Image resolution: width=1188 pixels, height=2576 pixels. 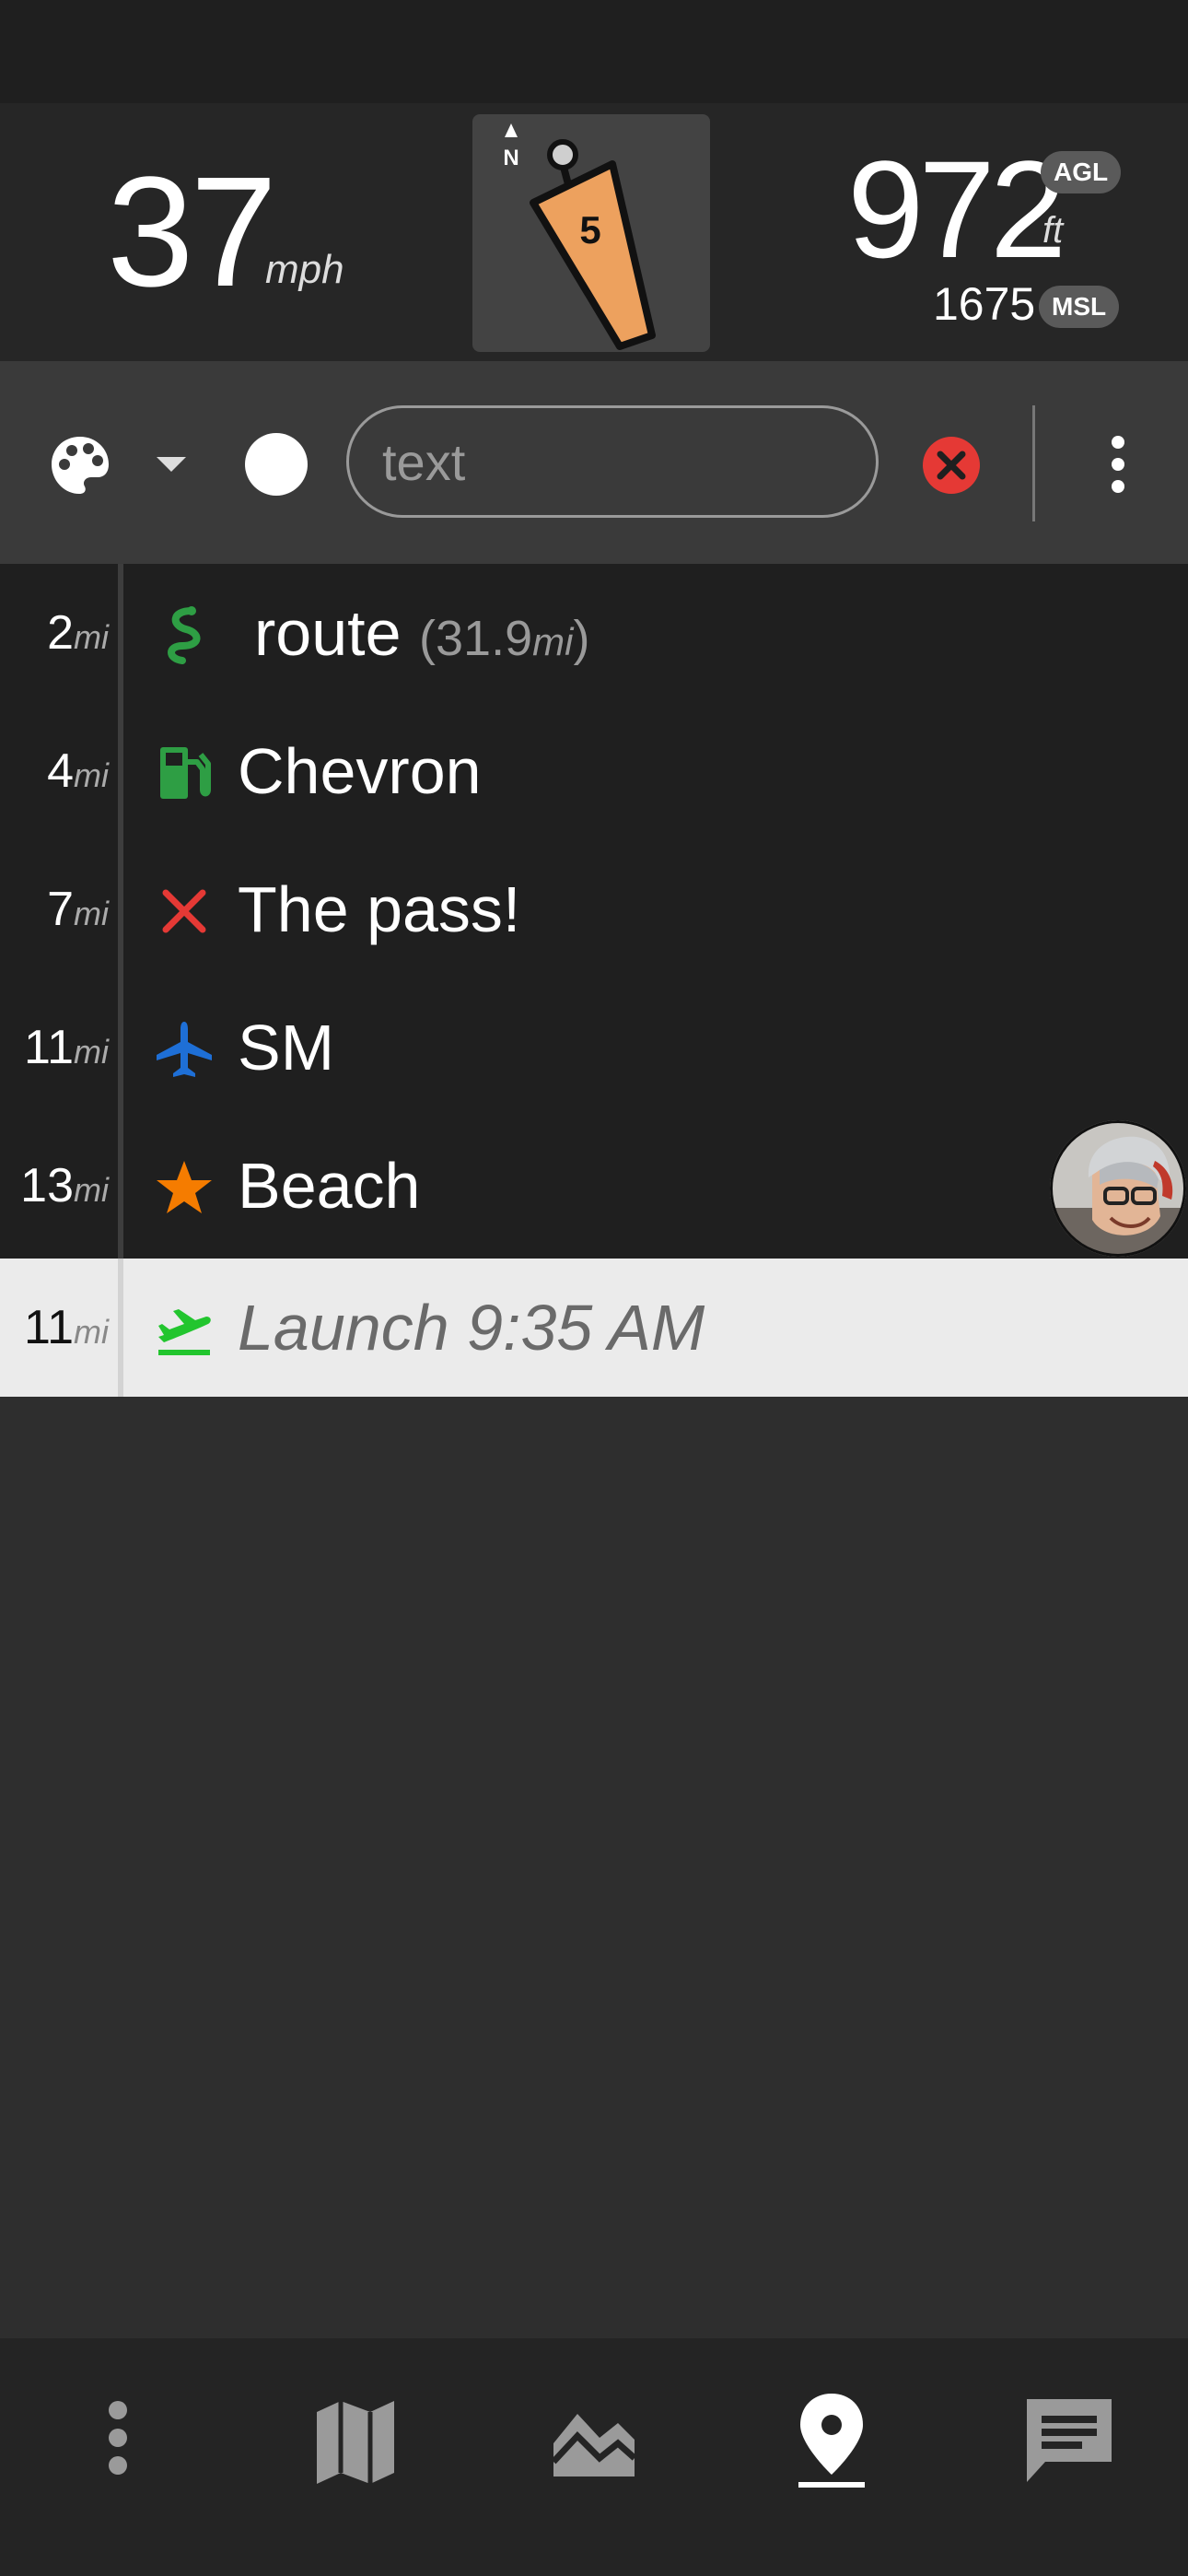 I want to click on waypoint-label: Chevron, so click(x=360, y=771).